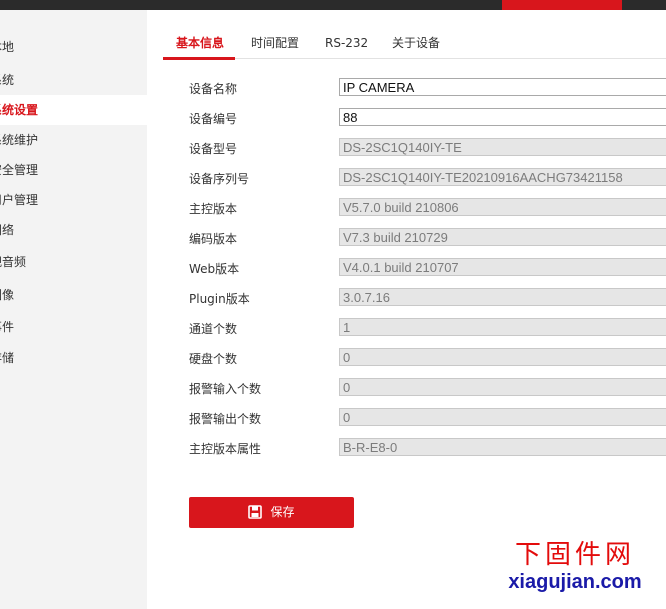 The width and height of the screenshot is (666, 609). What do you see at coordinates (502, 357) in the screenshot?
I see `hdd-count-field` at bounding box center [502, 357].